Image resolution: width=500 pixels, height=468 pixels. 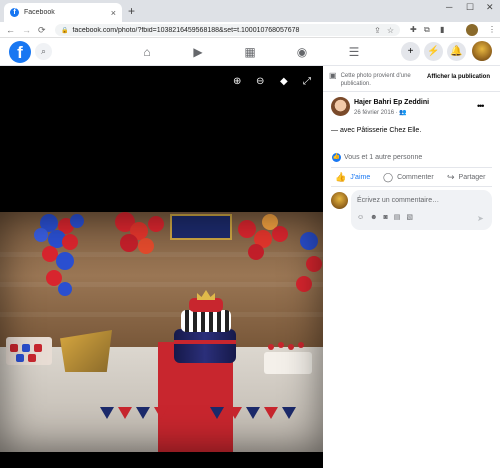 What do you see at coordinates (339, 200) in the screenshot?
I see `commenter-avatar` at bounding box center [339, 200].